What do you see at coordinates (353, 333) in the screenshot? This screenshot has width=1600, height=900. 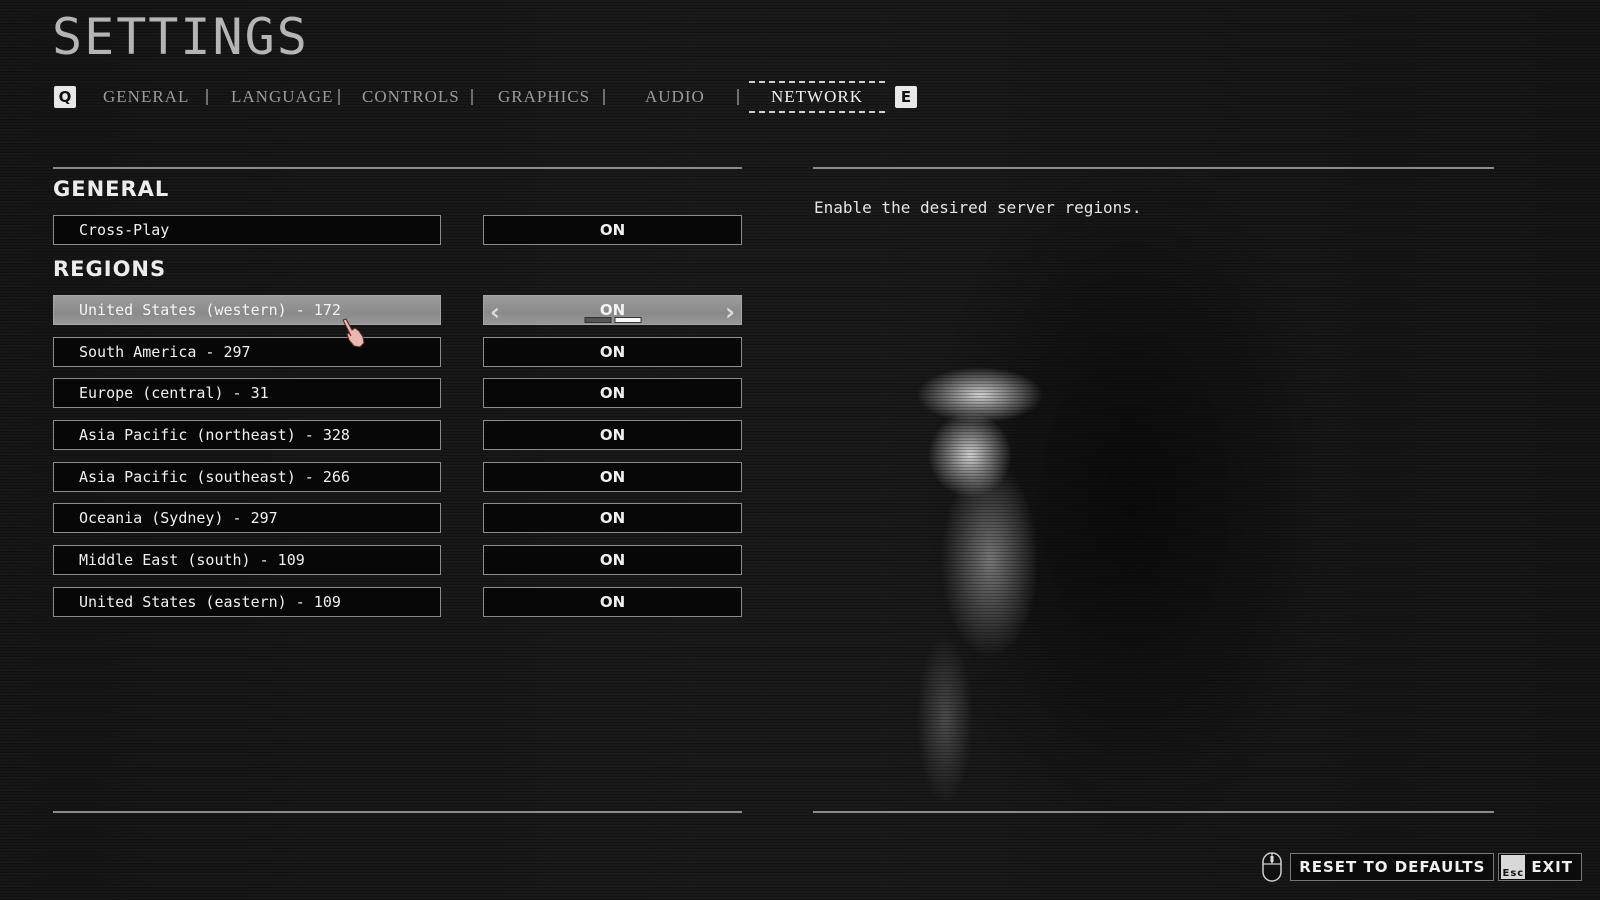 I see `hand-cursor-icon` at bounding box center [353, 333].